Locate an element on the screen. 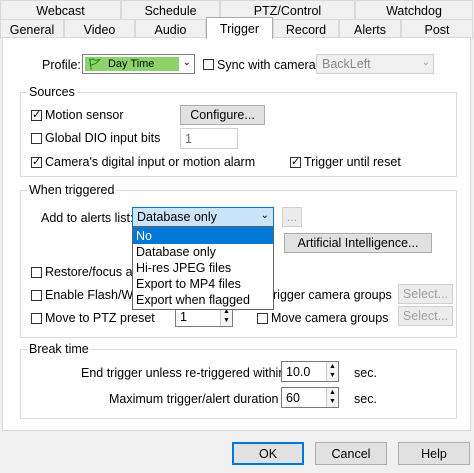  profile-select: 🚩︎ Day Time ⌄ is located at coordinates (138, 64).